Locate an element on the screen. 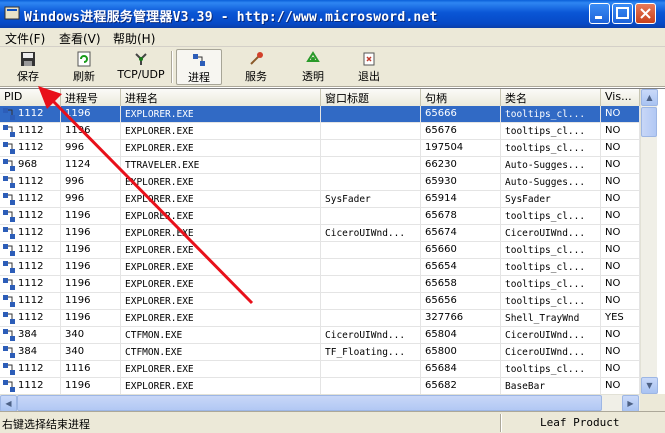 The height and width of the screenshot is (433, 665). exit-button: 退出 is located at coordinates (369, 67).